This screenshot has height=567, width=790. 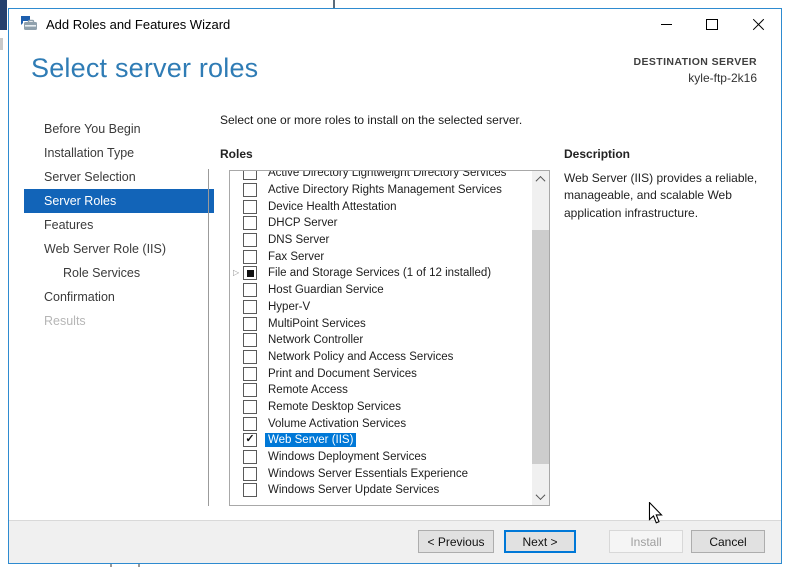 I want to click on role-row-volume-activation-services: Volume Activation Services, so click(x=381, y=423).